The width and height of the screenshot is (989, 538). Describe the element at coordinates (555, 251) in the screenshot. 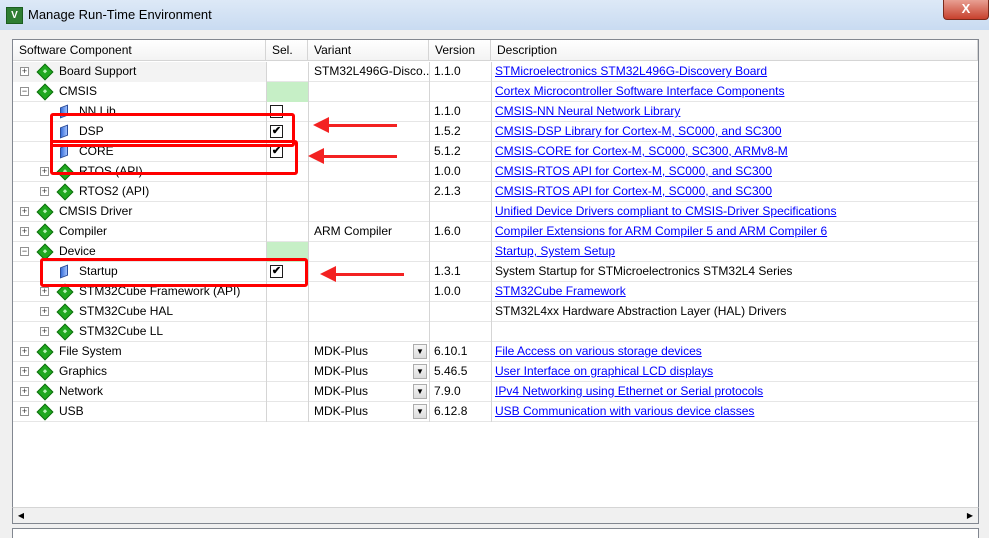

I see `description-link: Startup, System Setup` at that location.